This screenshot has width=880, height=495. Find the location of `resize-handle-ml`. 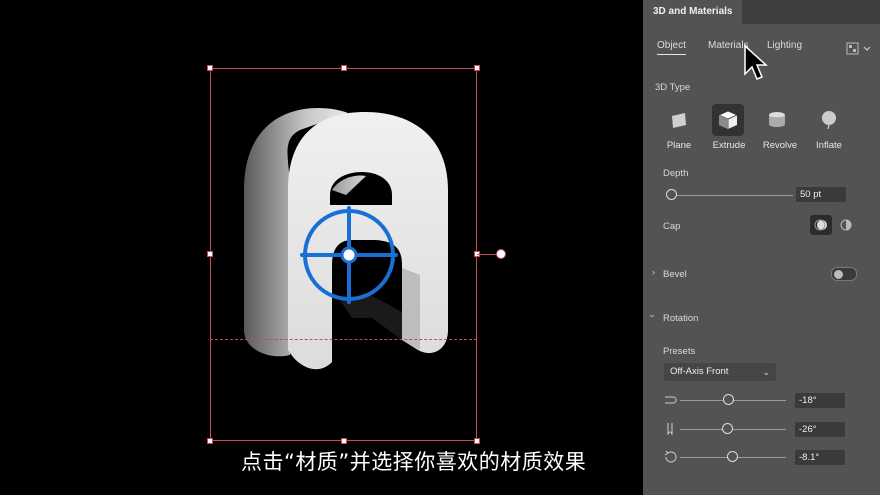

resize-handle-ml is located at coordinates (210, 254).